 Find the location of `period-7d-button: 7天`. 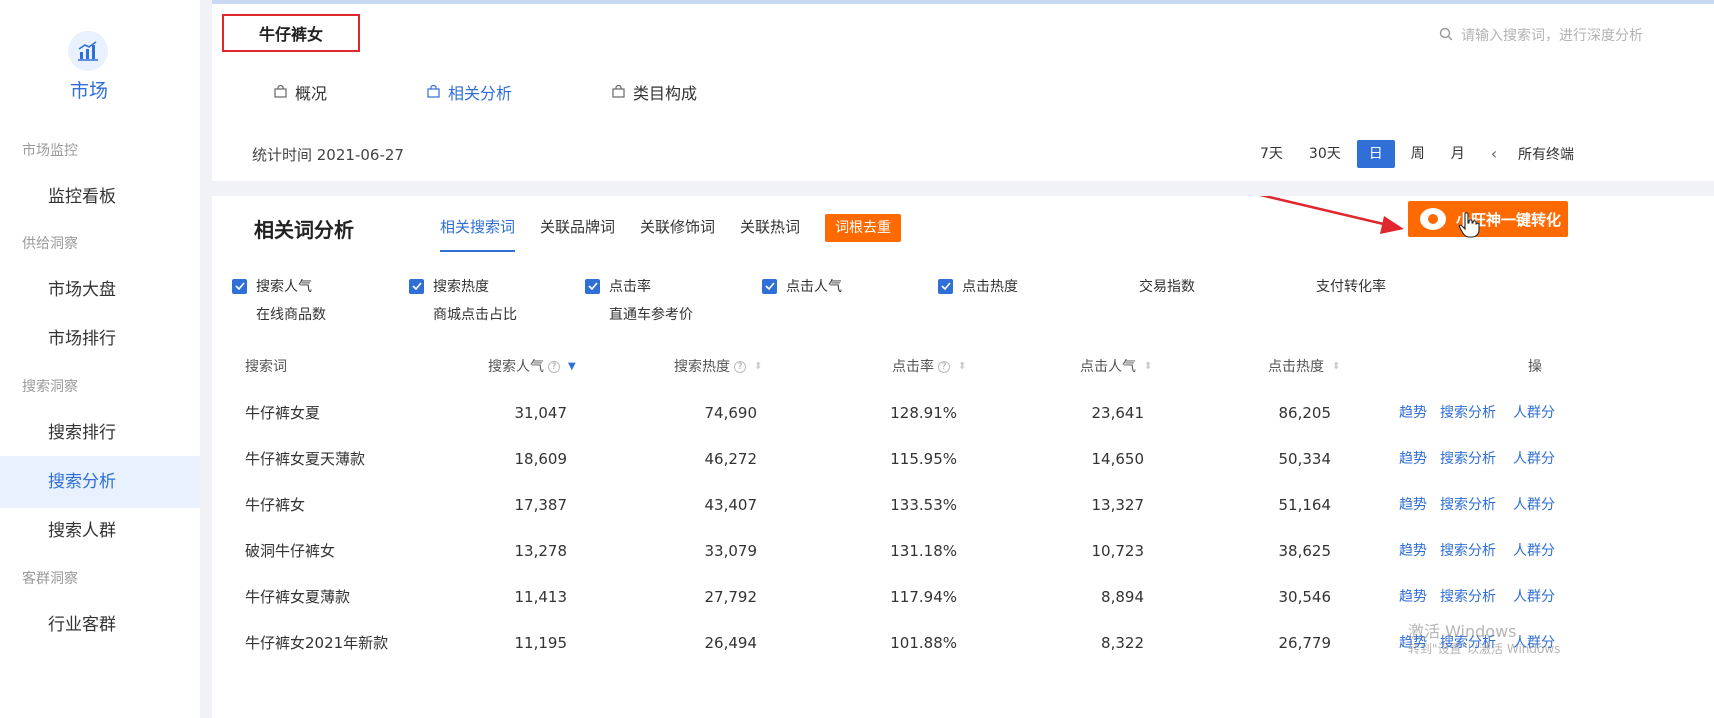

period-7d-button: 7天 is located at coordinates (1271, 154).